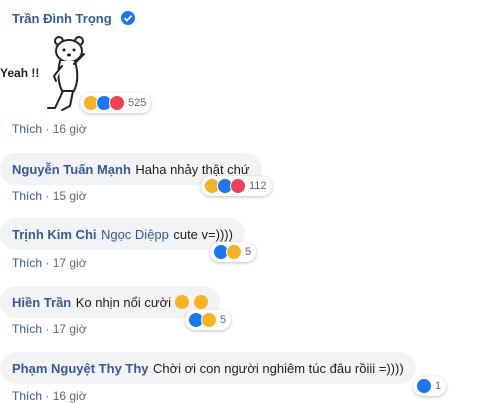  I want to click on comment-bubble: Trịnh Kim Chi Ngọc Diệpp cute v=)))), so click(122, 234).